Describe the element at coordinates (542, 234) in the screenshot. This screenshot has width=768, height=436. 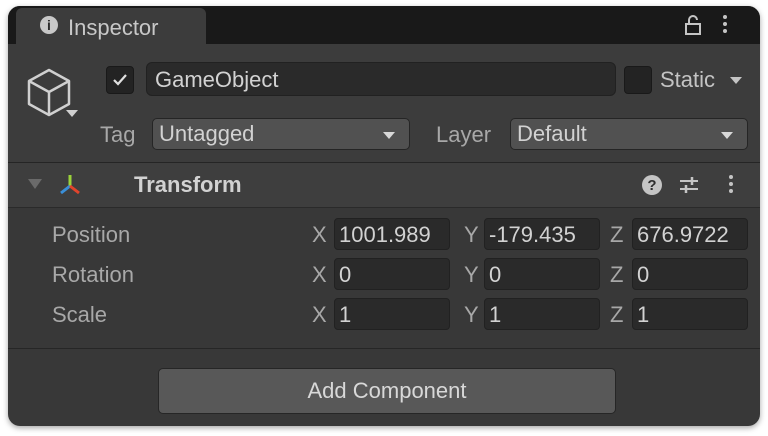
I see `position-y-field: -179.435` at that location.